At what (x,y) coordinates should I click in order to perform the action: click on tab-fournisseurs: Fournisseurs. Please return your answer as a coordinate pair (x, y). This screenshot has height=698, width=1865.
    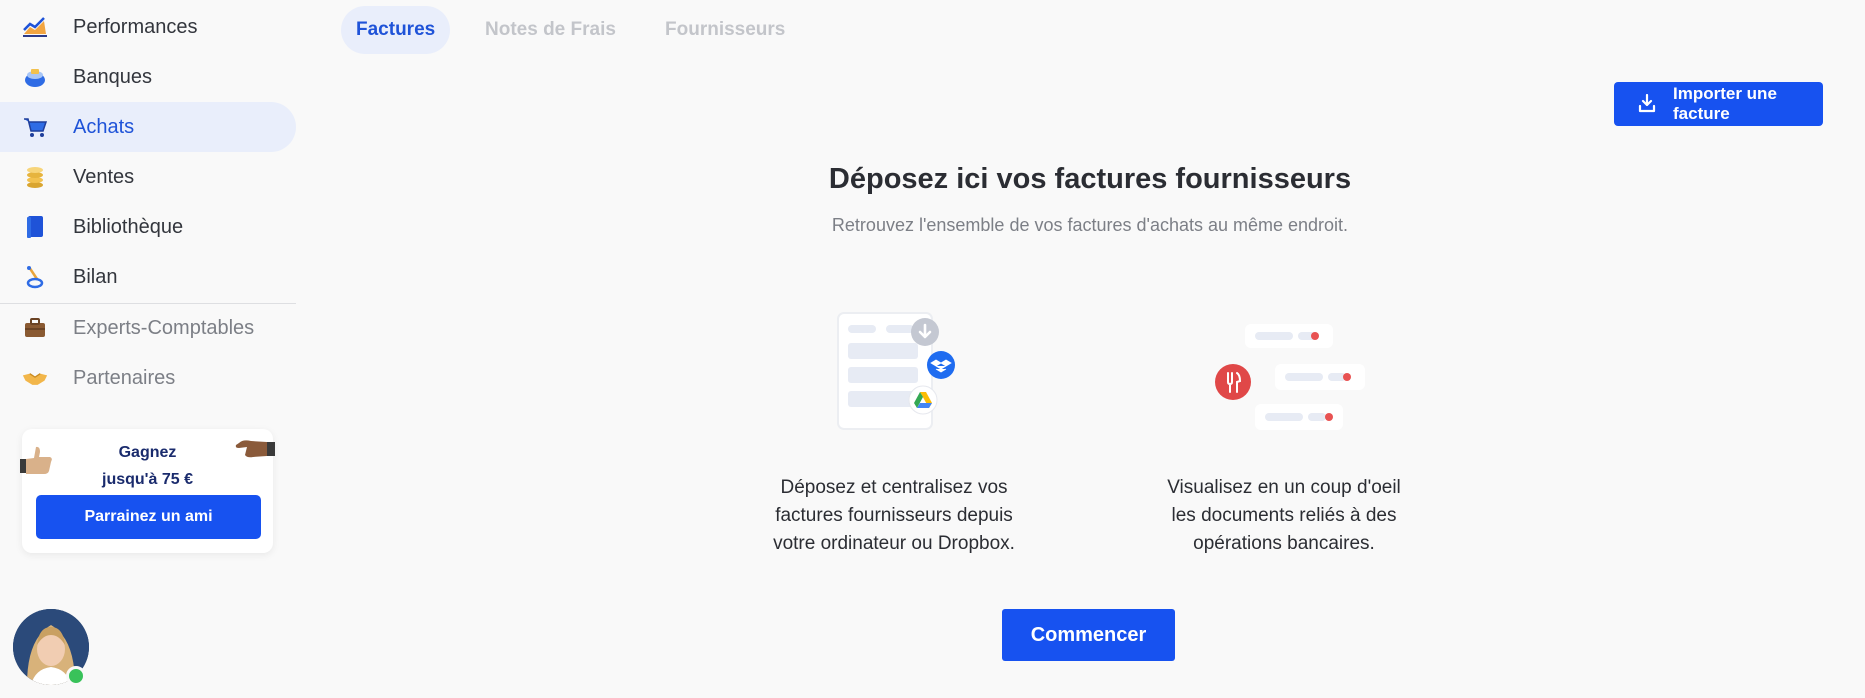
    Looking at the image, I should click on (725, 30).